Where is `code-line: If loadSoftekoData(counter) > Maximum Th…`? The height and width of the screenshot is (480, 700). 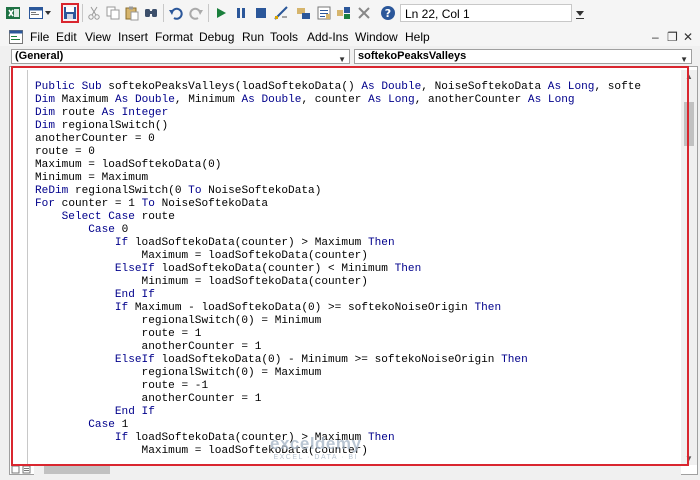
code-line: If loadSoftekoData(counter) > Maximum Th… is located at coordinates (357, 243).